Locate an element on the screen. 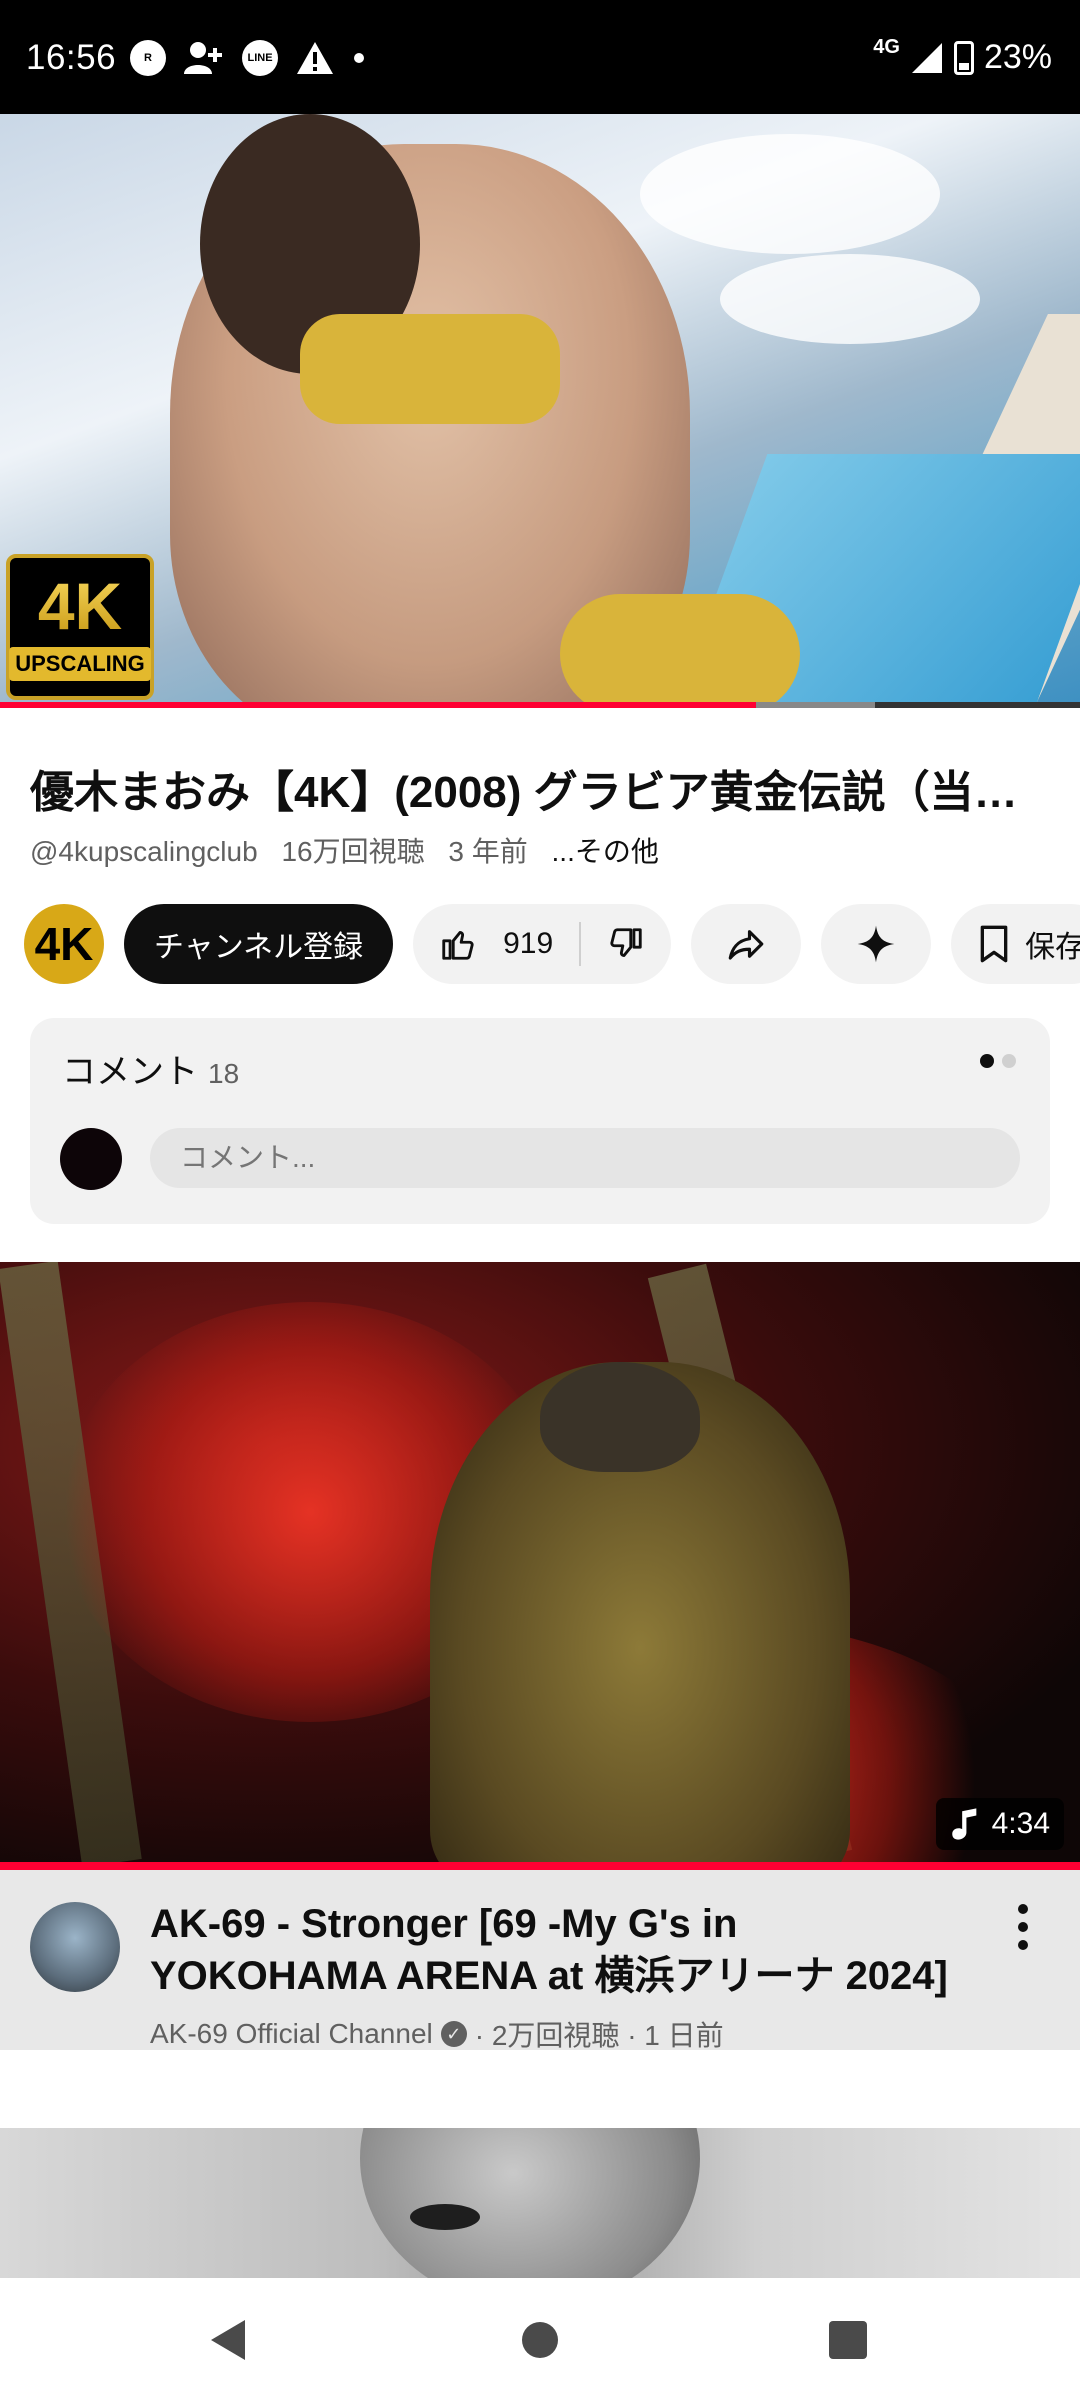 The height and width of the screenshot is (2400, 1080). video-progress-bar is located at coordinates (540, 705).